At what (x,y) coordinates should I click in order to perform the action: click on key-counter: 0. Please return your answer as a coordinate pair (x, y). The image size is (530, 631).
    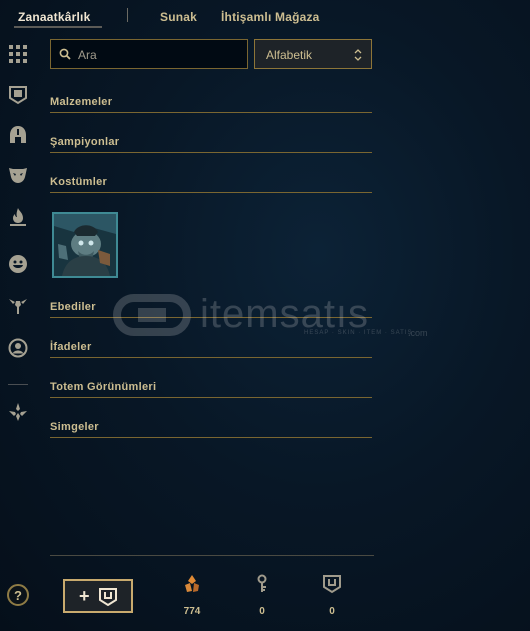
    Looking at the image, I should click on (262, 595).